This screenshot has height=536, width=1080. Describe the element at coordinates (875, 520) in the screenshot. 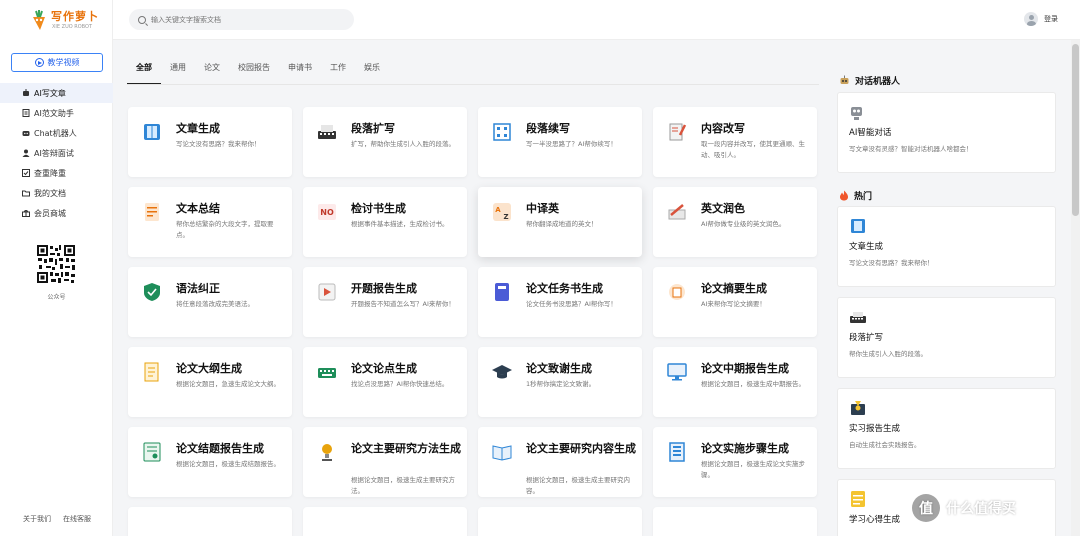

I see `card-title: 学习心得生成` at that location.